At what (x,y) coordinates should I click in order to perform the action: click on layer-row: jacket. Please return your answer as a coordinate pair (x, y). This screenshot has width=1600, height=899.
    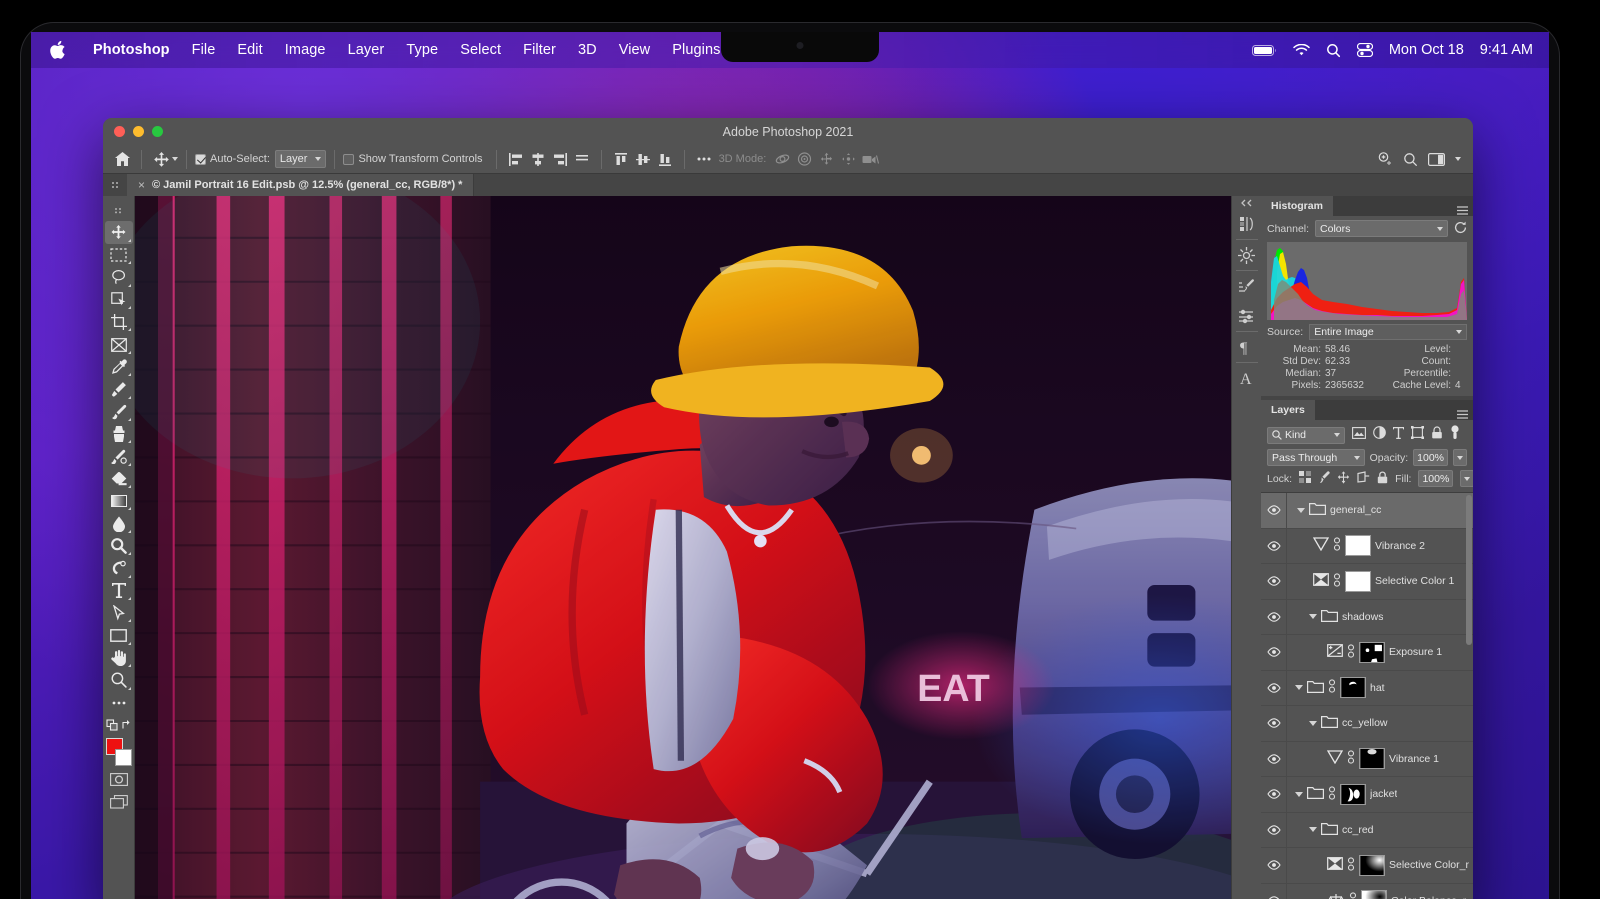
    Looking at the image, I should click on (1367, 795).